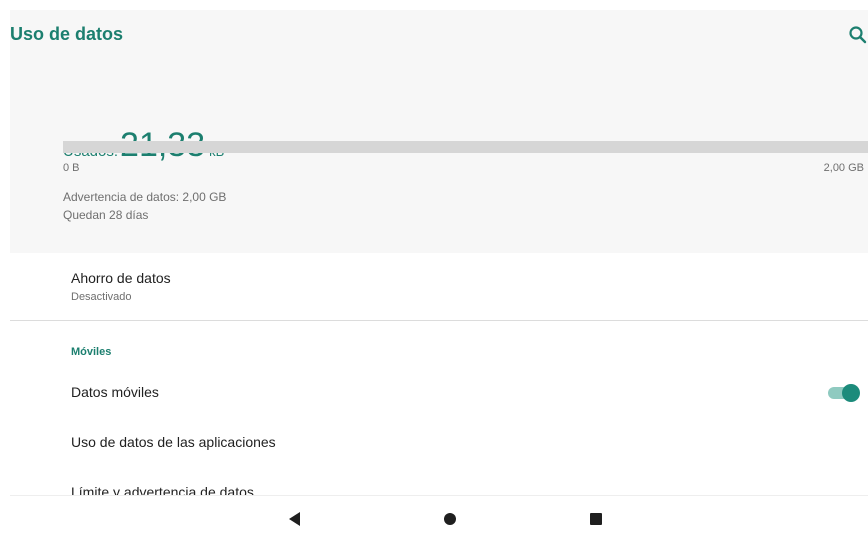  I want to click on app-data-usage-item: Uso de datos de las aplicaciones, so click(439, 442).